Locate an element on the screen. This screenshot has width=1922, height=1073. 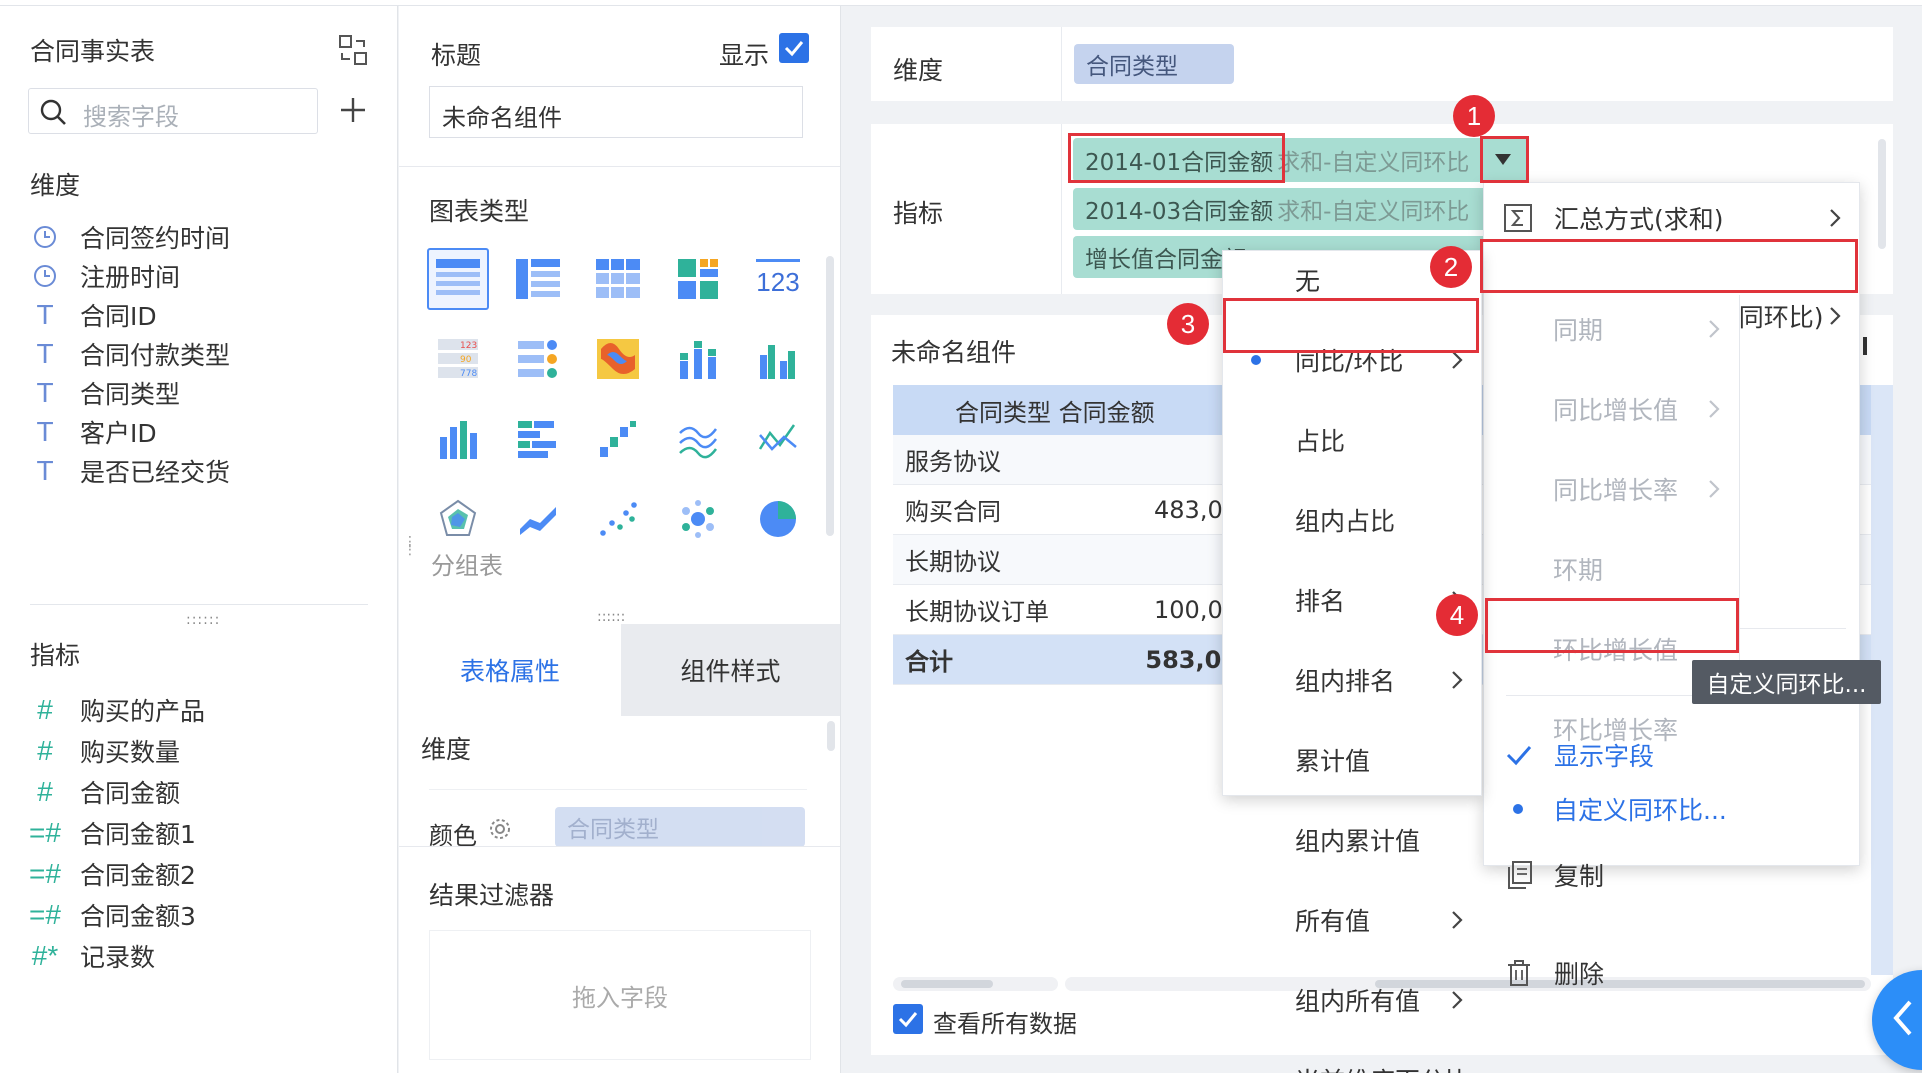
field-search-input: 搜索字段 is located at coordinates (173, 111).